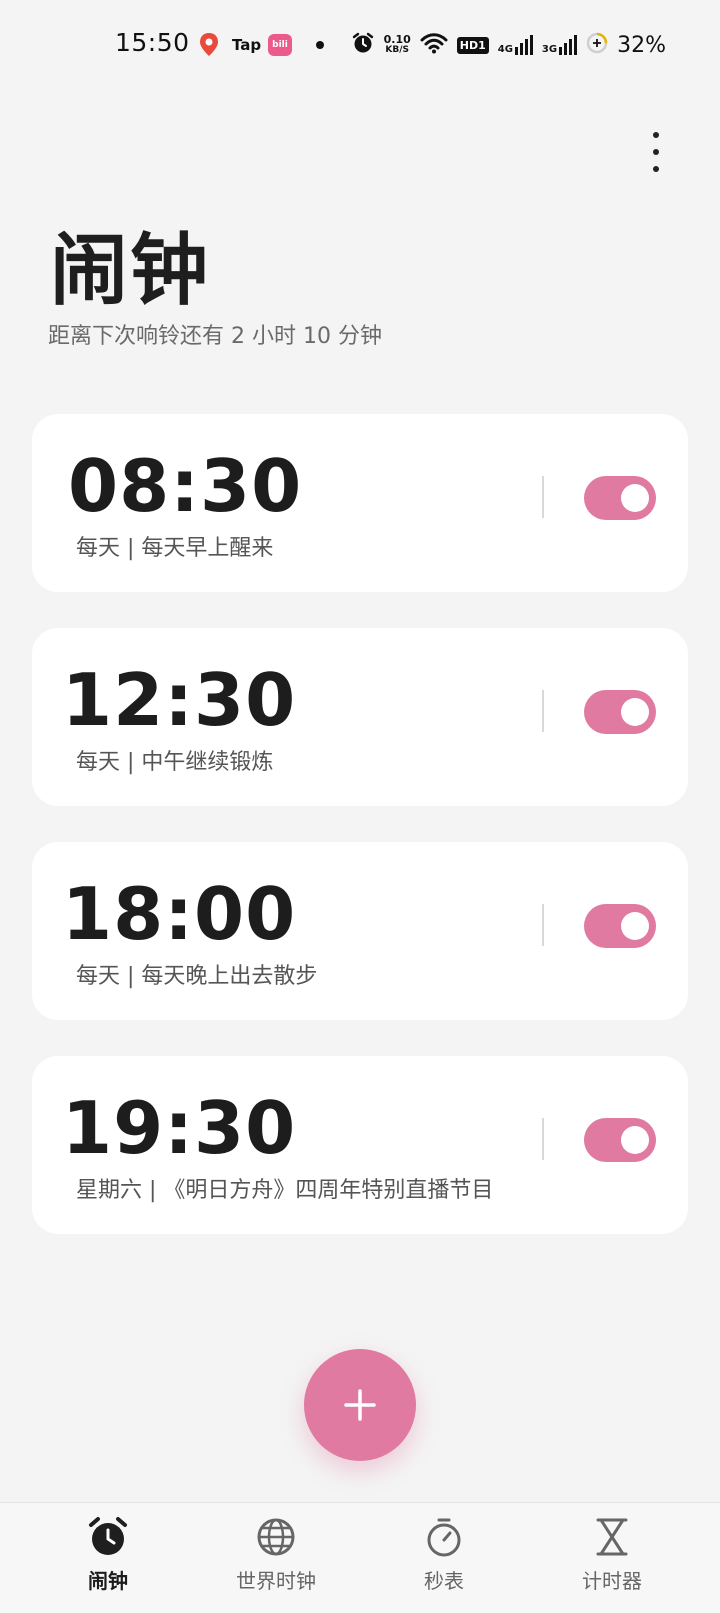  Describe the element at coordinates (179, 700) in the screenshot. I see `alarm-time: 12:30` at that location.